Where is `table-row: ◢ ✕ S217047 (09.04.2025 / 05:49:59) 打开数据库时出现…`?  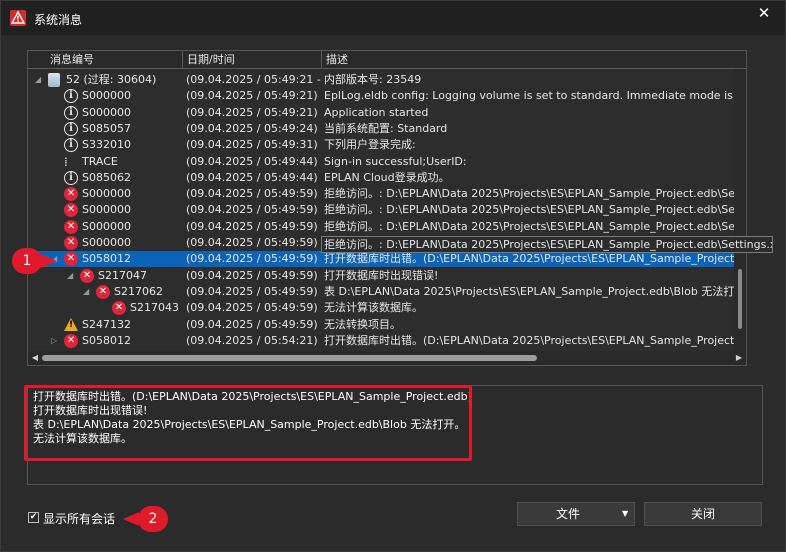 table-row: ◢ ✕ S217047 (09.04.2025 / 05:49:59) 打开数据库时出现… is located at coordinates (387, 276).